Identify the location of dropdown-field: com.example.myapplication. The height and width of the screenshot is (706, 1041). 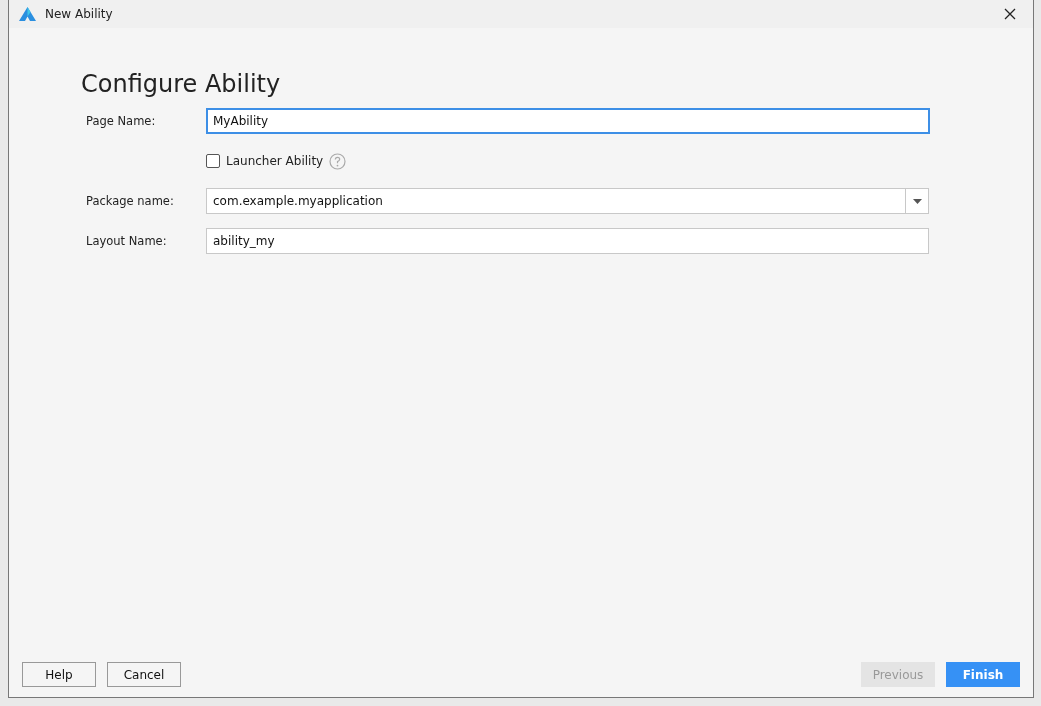
(567, 201).